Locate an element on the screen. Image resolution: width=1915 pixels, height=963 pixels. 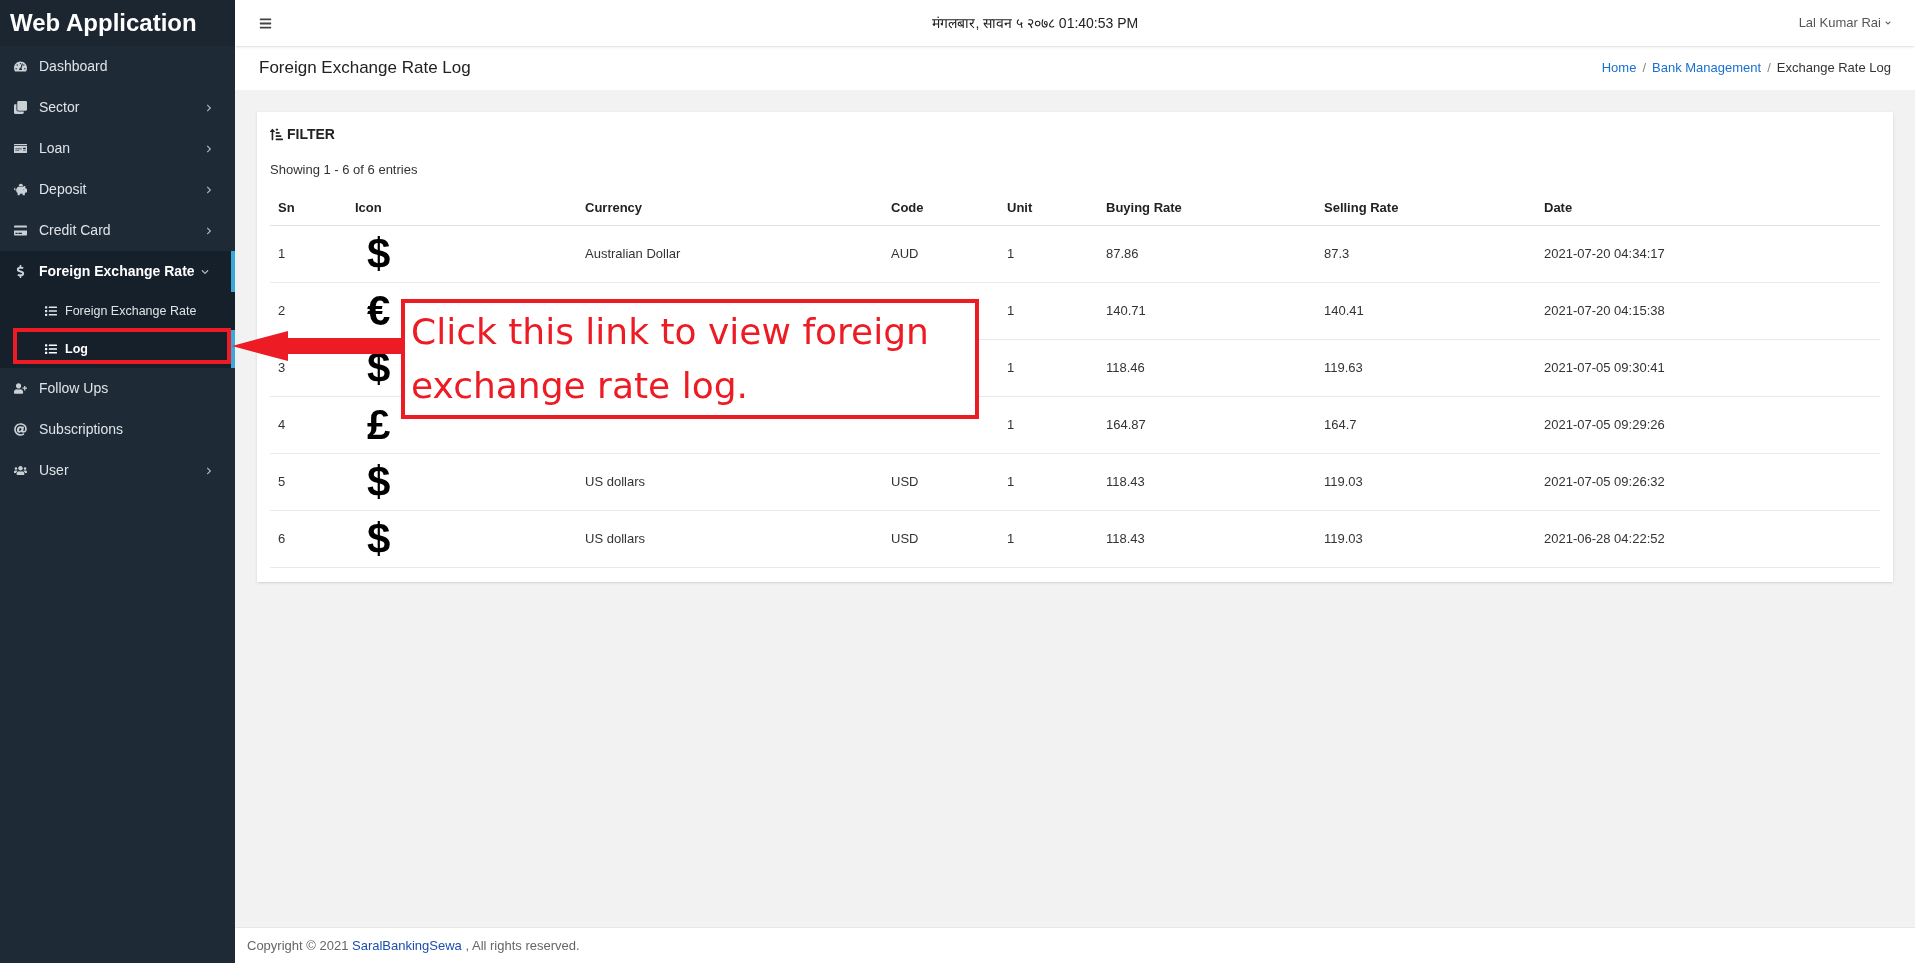
user-menu: Lal Kumar Rai is located at coordinates (1844, 23).